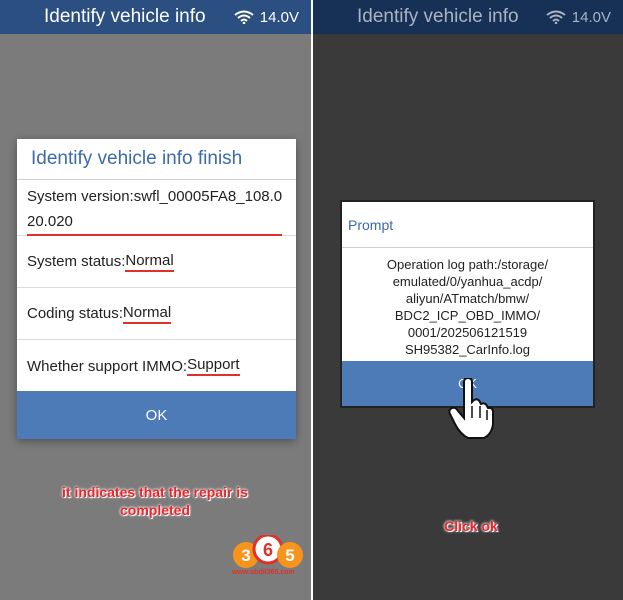  What do you see at coordinates (147, 314) in the screenshot?
I see `coding-status-value: Normal` at bounding box center [147, 314].